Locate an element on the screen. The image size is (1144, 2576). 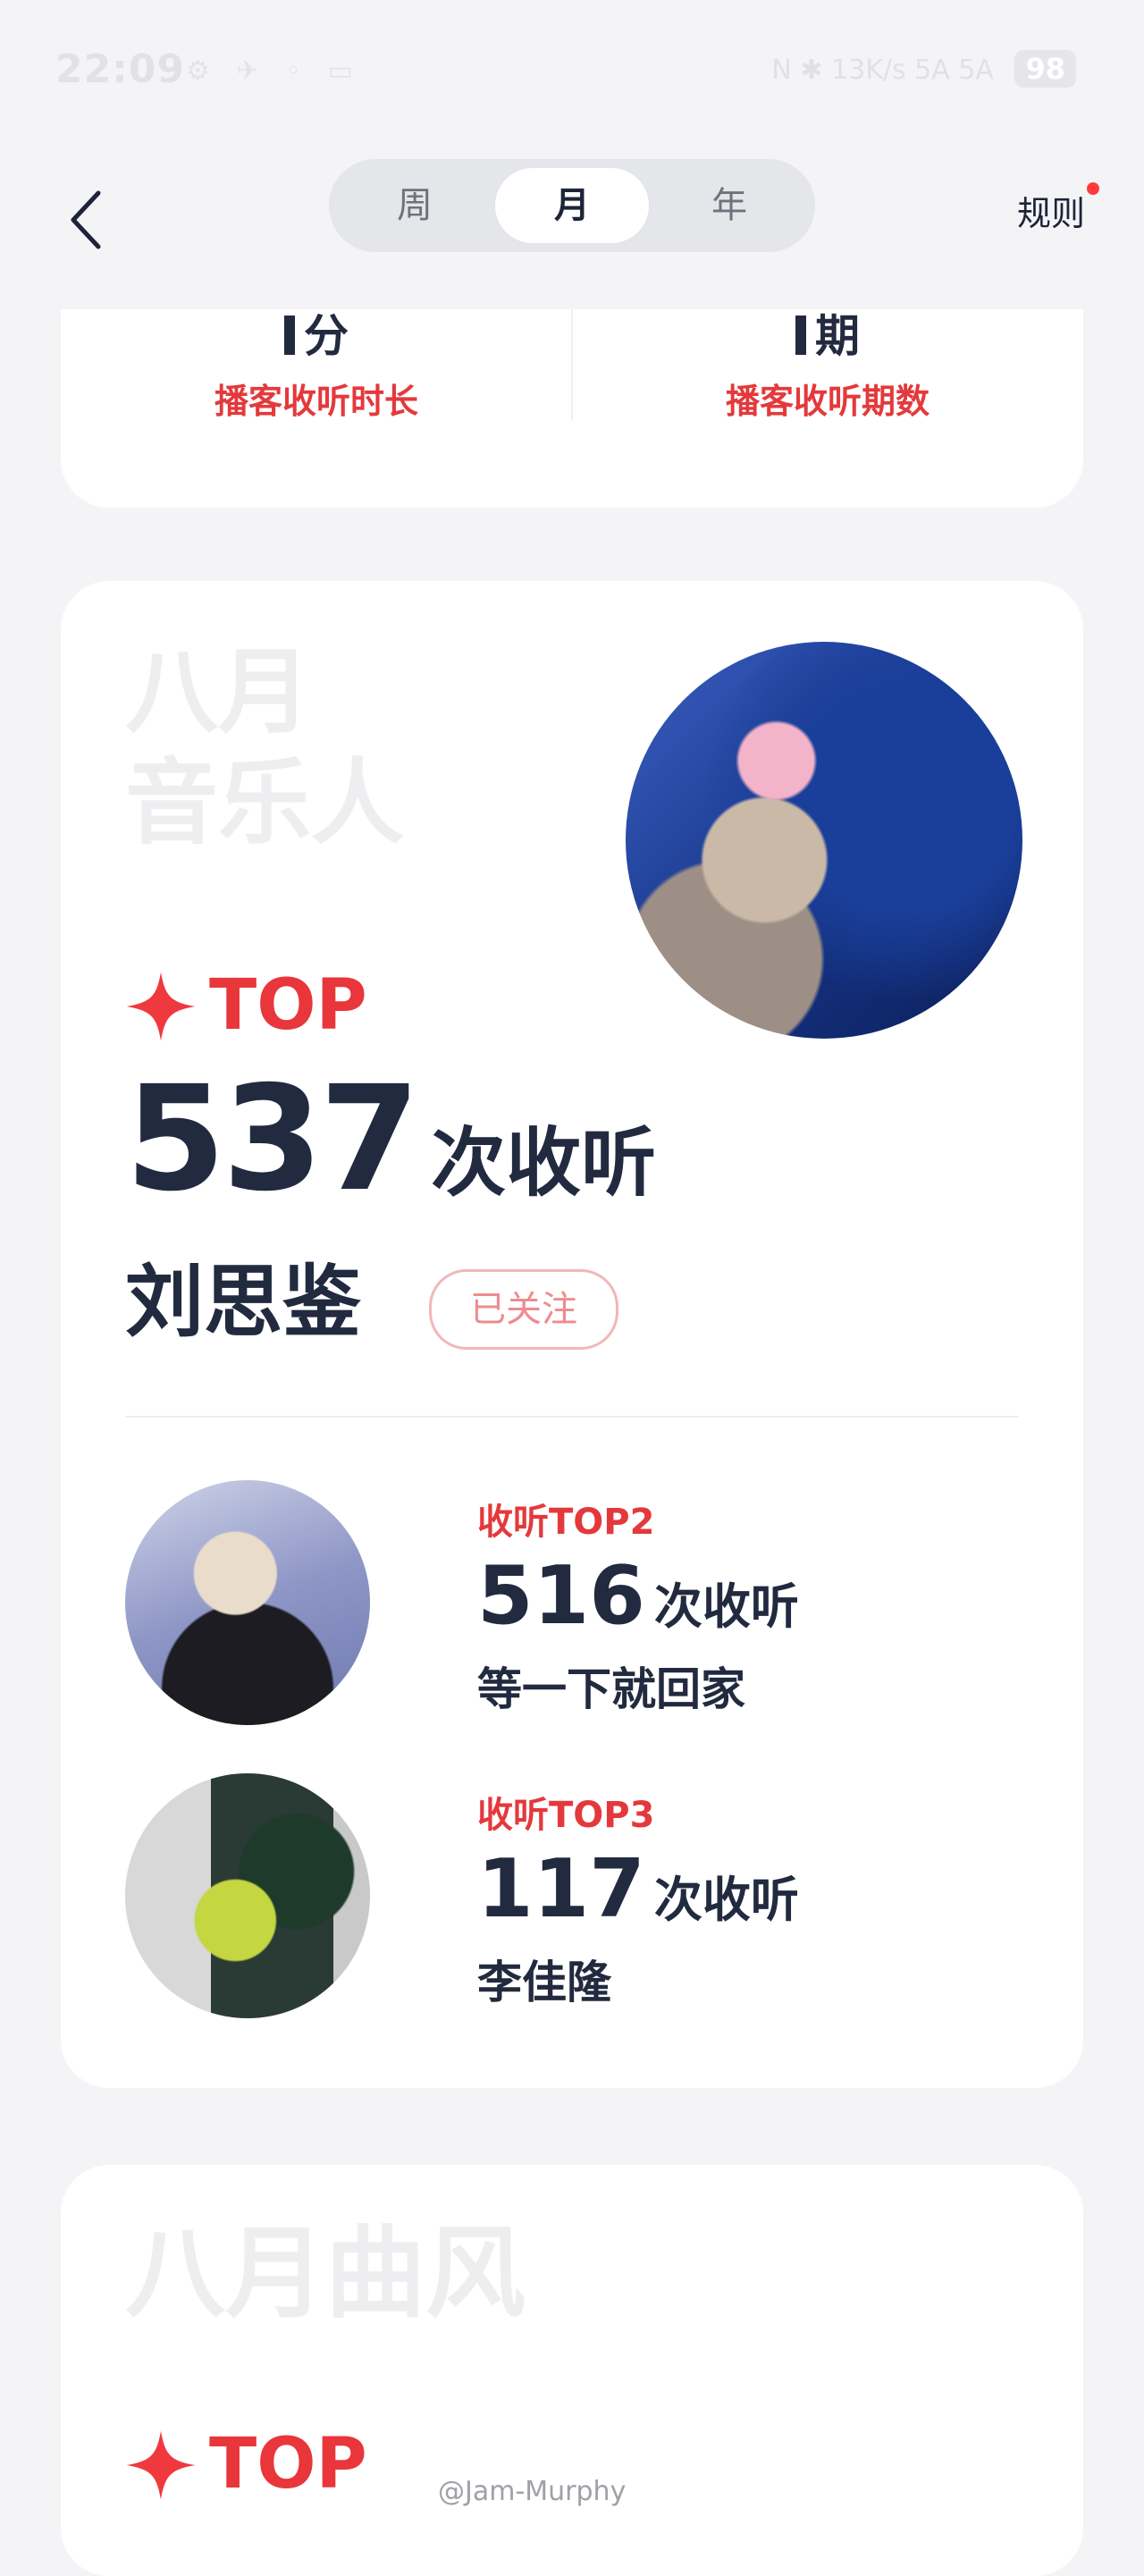
top-artist-avatar is located at coordinates (824, 841).